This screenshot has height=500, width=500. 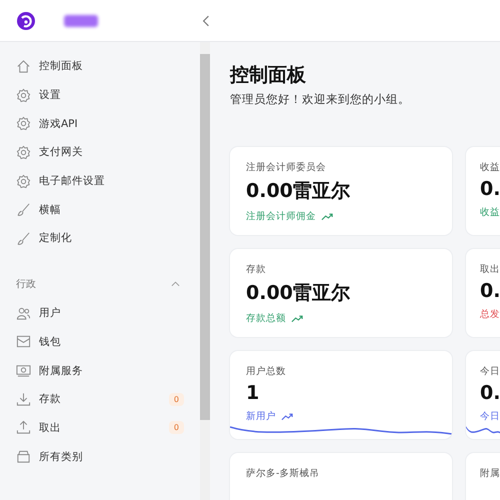 What do you see at coordinates (100, 152) in the screenshot?
I see `sidebar-item: 支付网关` at bounding box center [100, 152].